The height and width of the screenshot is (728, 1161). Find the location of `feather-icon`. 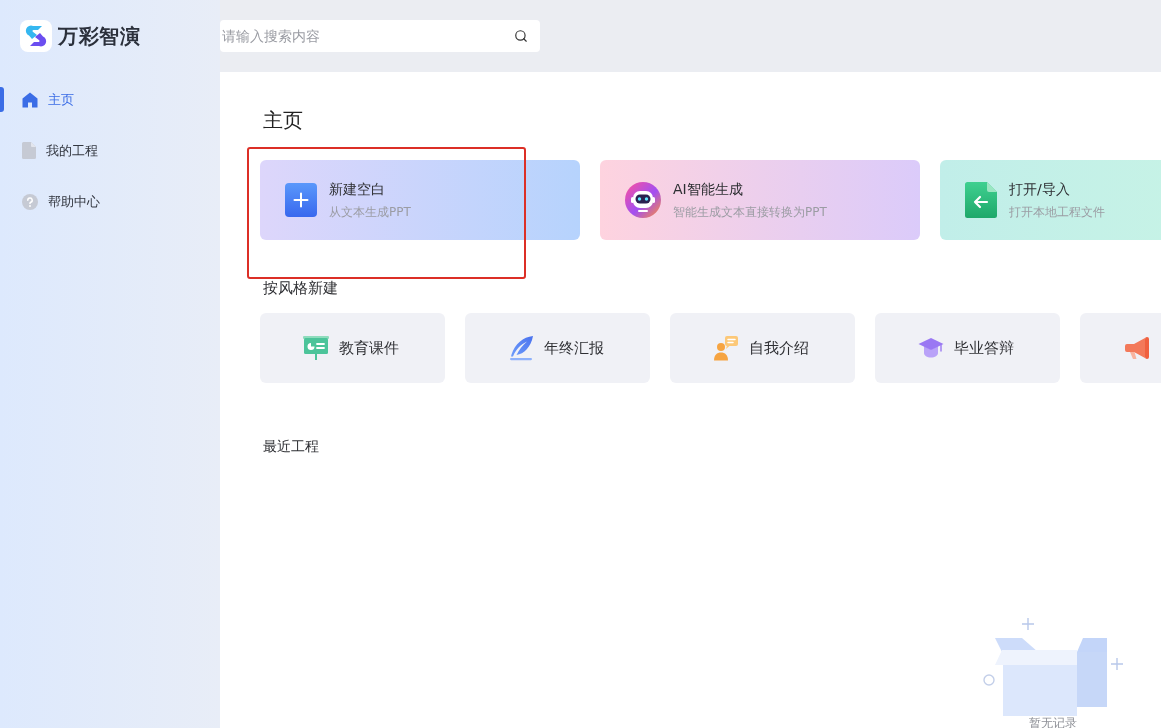

feather-icon is located at coordinates (521, 348).